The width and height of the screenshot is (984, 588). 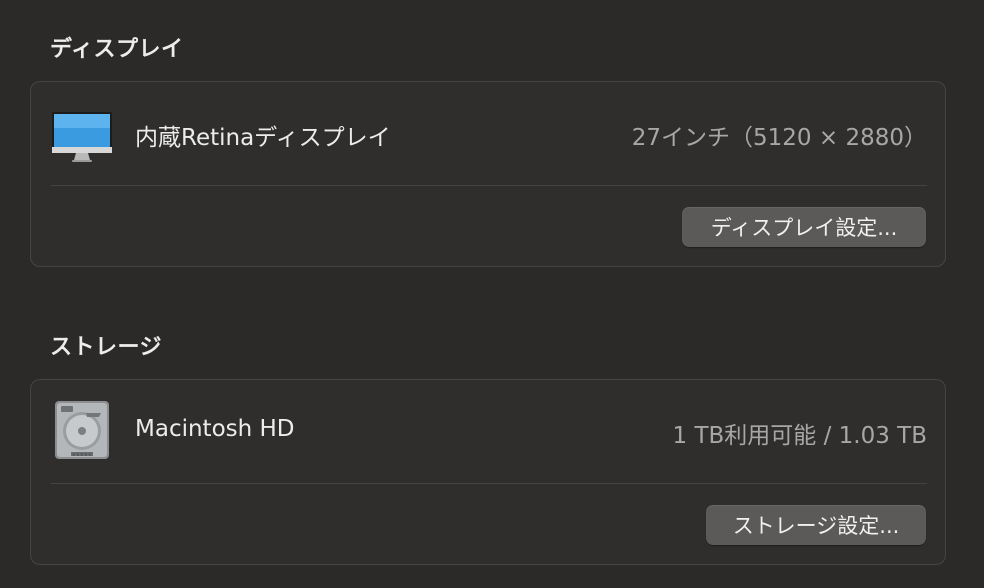 I want to click on disk-capacity: 1 TB利用可能 / 1.03 TB, so click(x=800, y=436).